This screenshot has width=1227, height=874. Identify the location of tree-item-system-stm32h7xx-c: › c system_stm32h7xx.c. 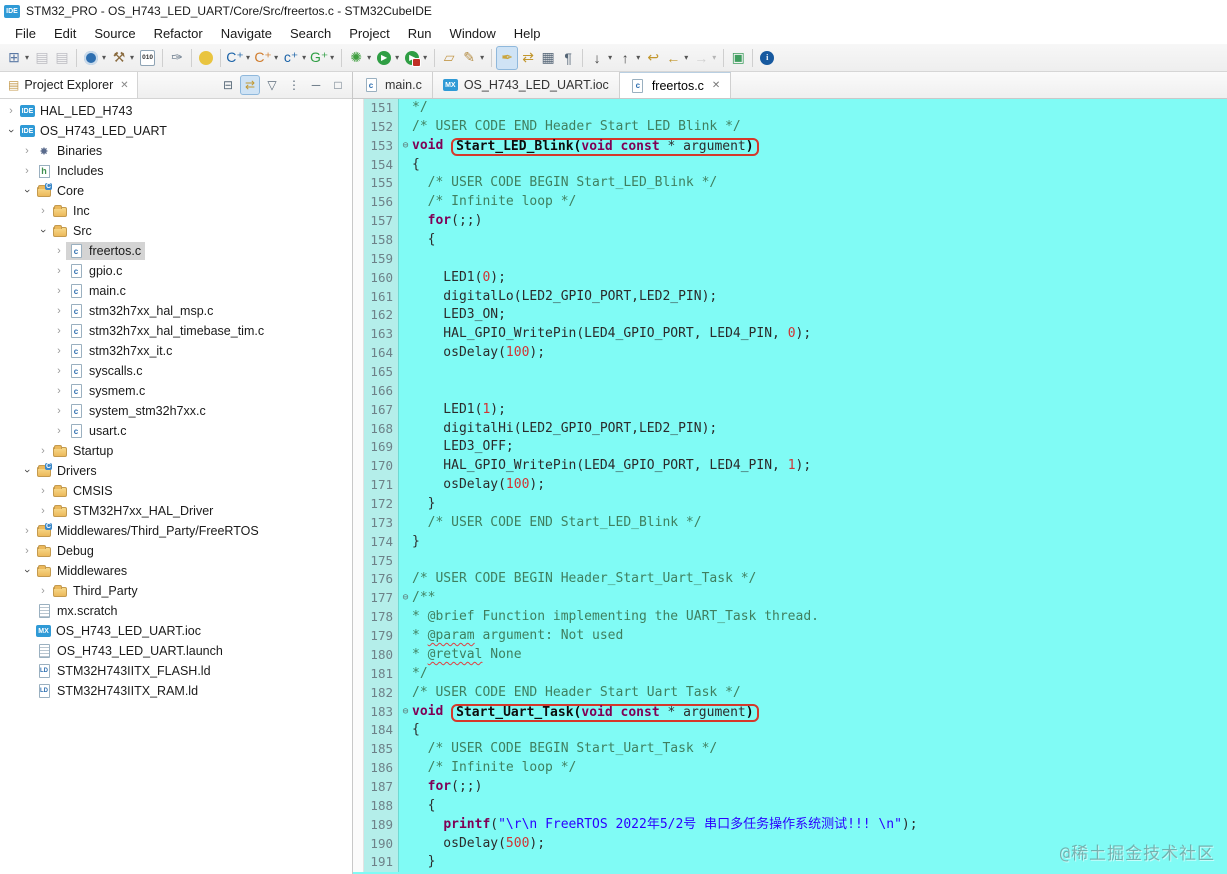
(176, 411).